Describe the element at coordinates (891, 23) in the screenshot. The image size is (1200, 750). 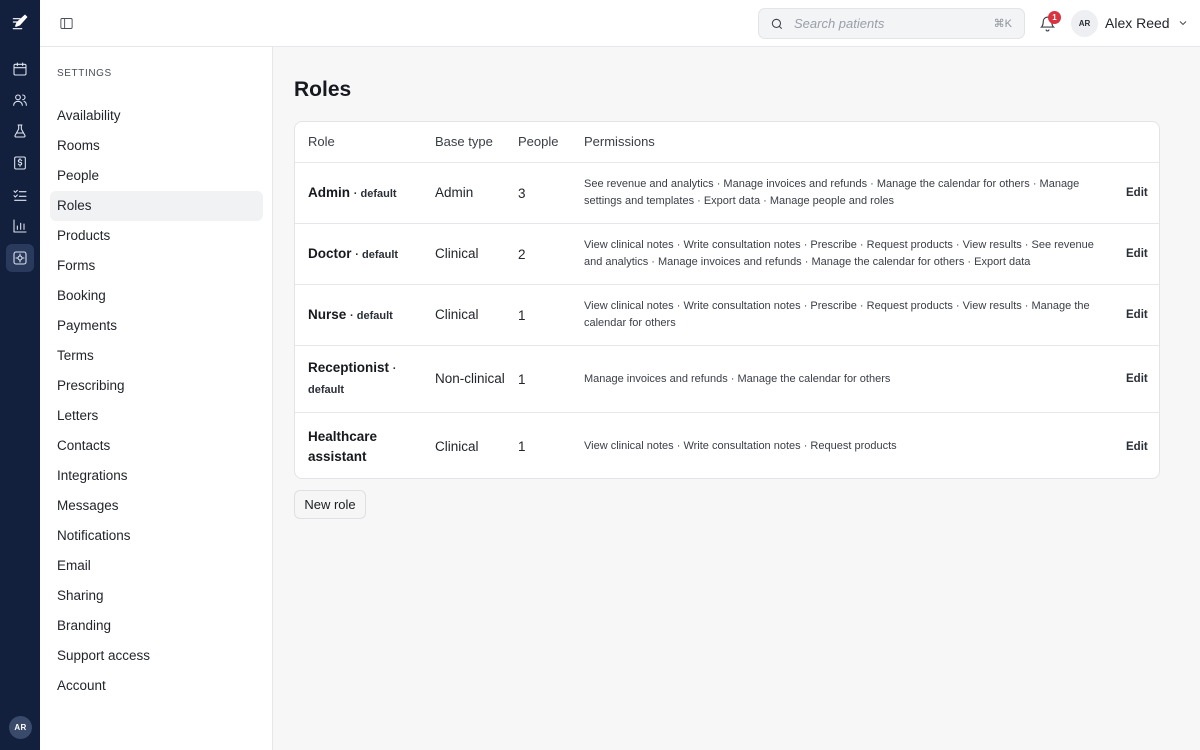
I see `search-patients-input: Search patients ⌘K` at that location.